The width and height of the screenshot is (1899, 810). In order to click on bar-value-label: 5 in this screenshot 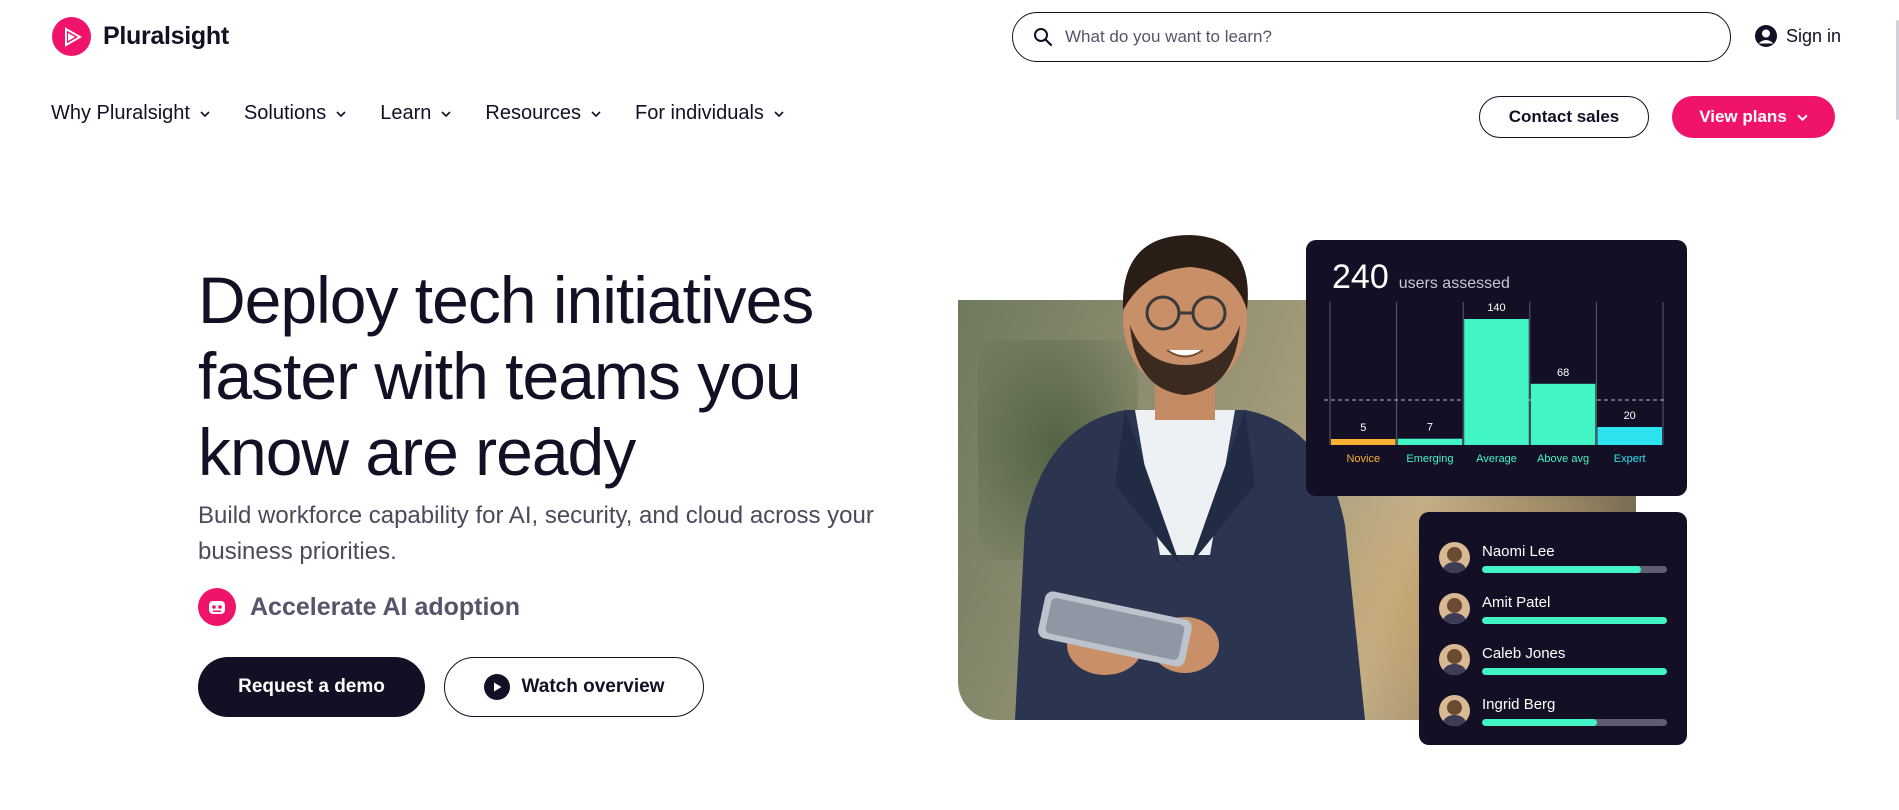, I will do `click(1363, 428)`.